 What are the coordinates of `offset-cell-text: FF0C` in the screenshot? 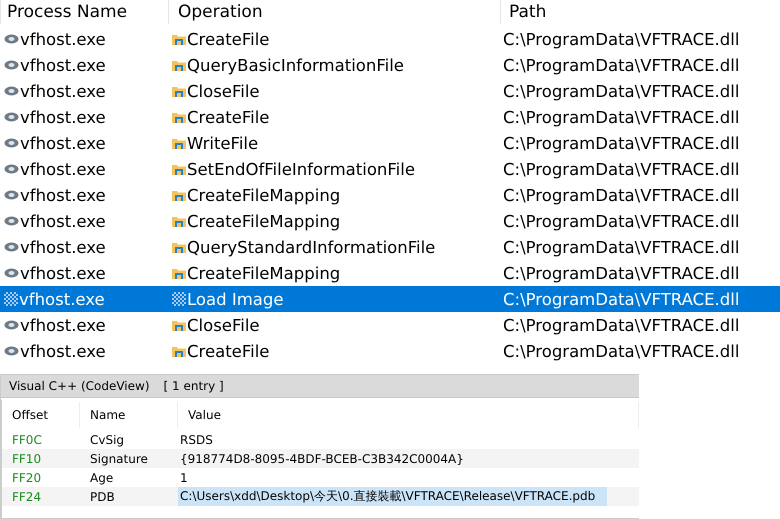 It's located at (27, 439).